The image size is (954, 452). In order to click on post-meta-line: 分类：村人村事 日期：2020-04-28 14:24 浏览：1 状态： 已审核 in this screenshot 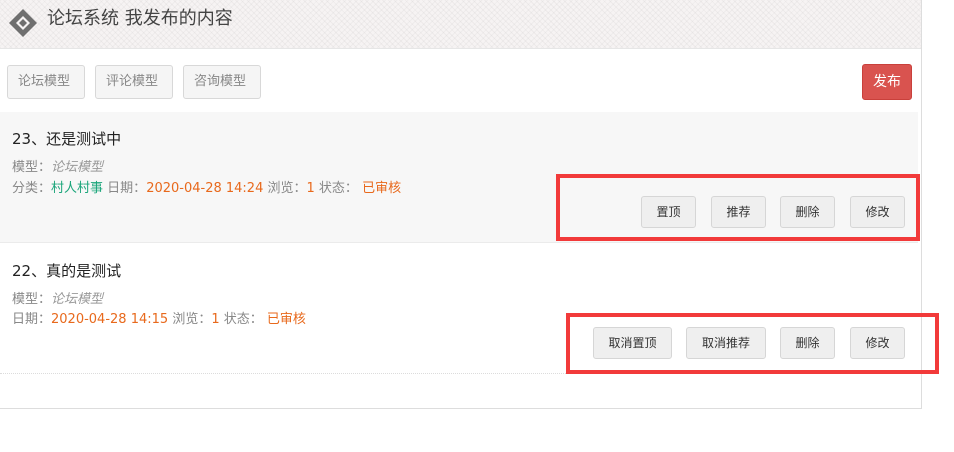, I will do `click(206, 186)`.